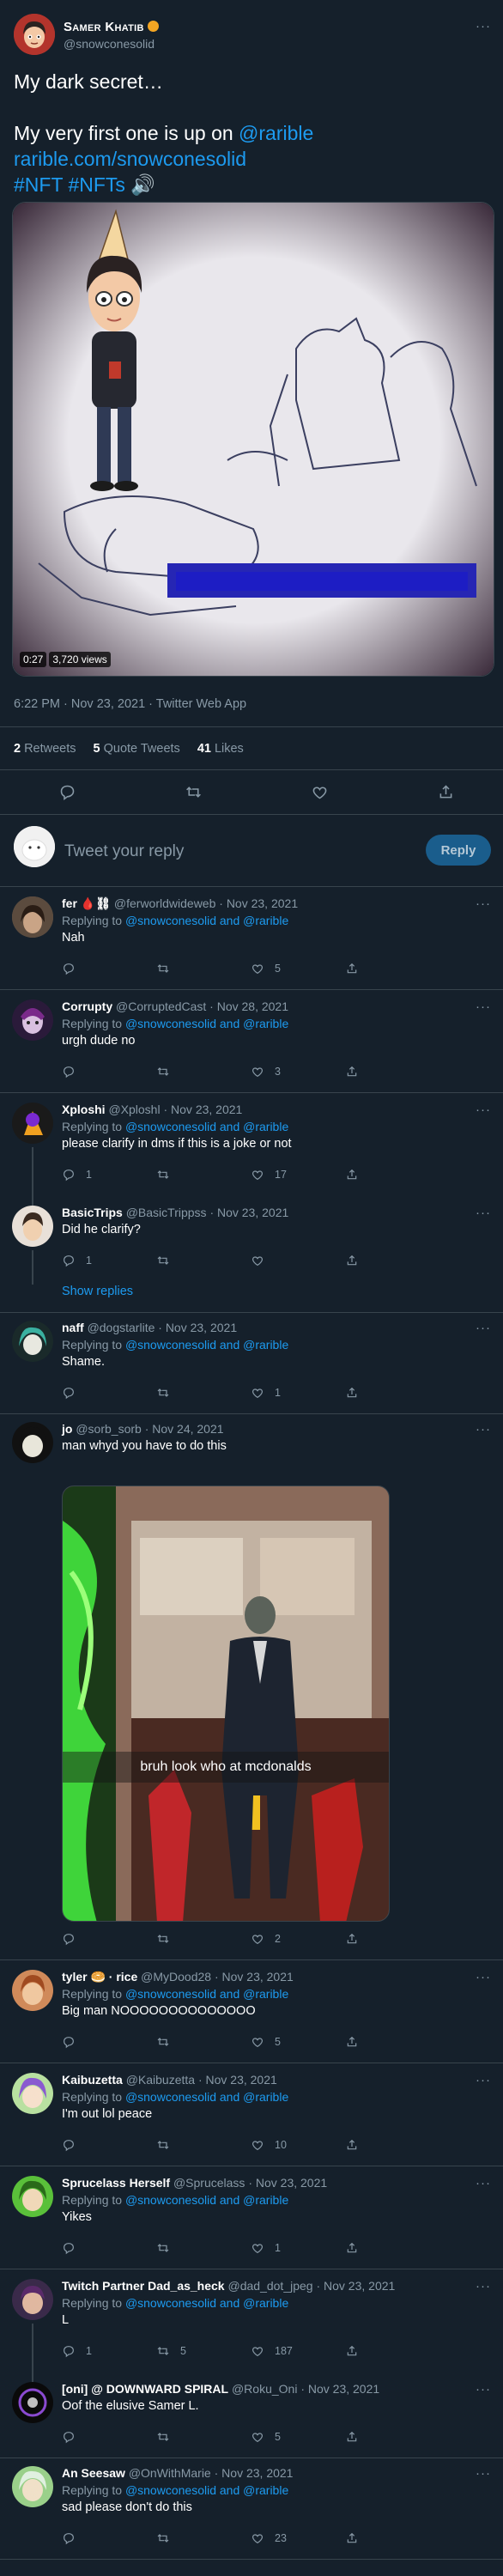  What do you see at coordinates (298, 2248) in the screenshot?
I see `like-action: 1` at bounding box center [298, 2248].